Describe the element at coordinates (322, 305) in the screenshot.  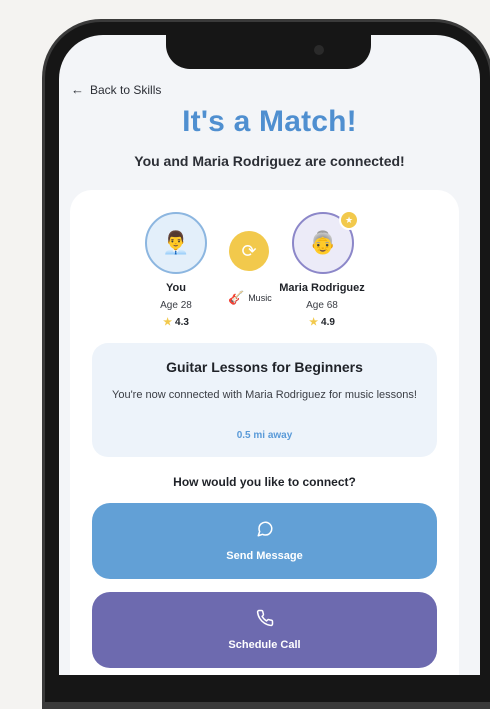
I see `maria-age: Age 68` at that location.